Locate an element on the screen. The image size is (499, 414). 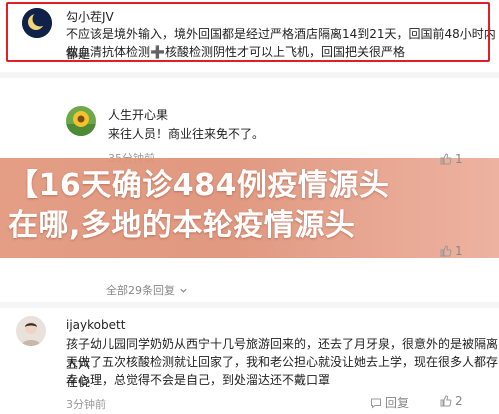
reply-icon is located at coordinates (376, 403).